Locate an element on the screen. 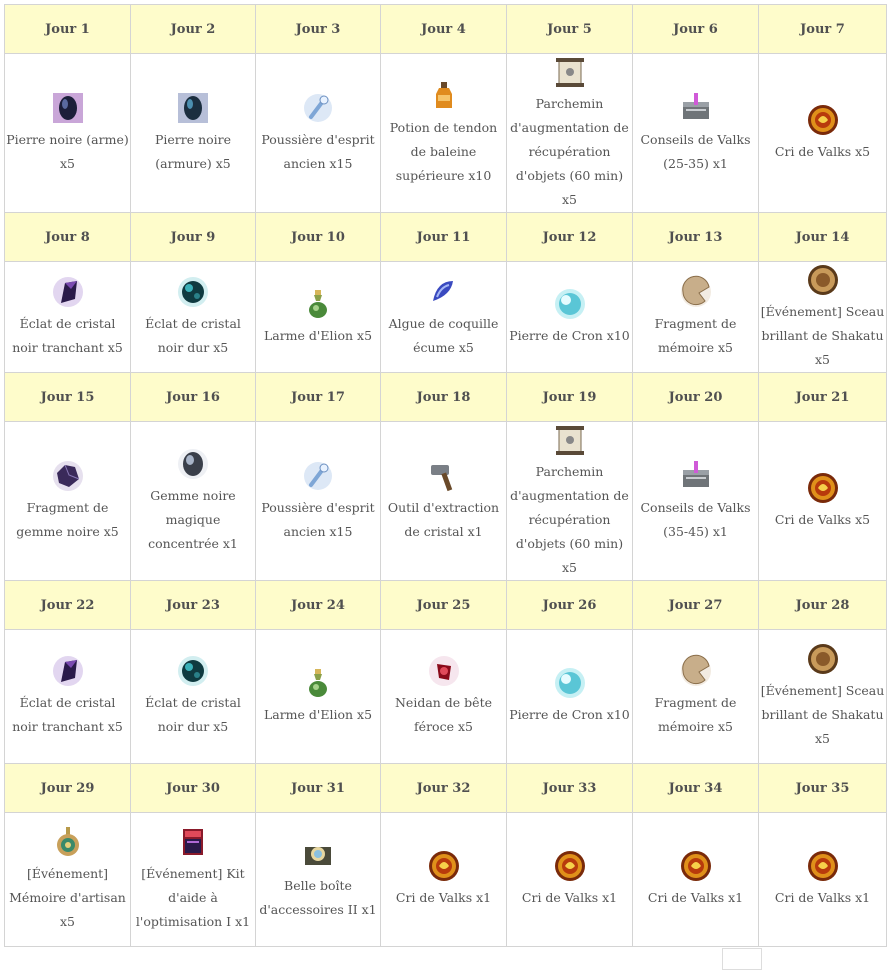 This screenshot has width=892, height=970. reward-label: Pierre de Cron x10 is located at coordinates (569, 335).